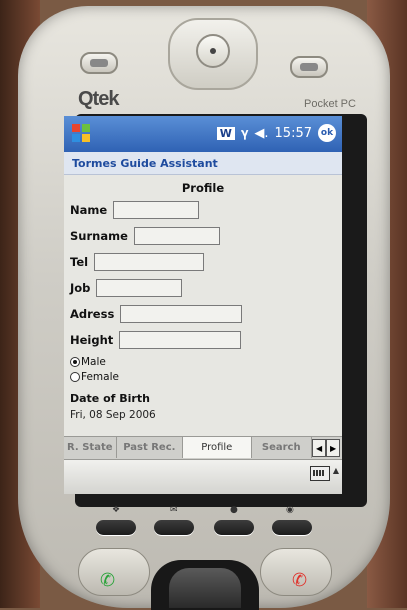 The image size is (407, 610). Describe the element at coordinates (217, 447) in the screenshot. I see `tab-profile: Profile` at that location.